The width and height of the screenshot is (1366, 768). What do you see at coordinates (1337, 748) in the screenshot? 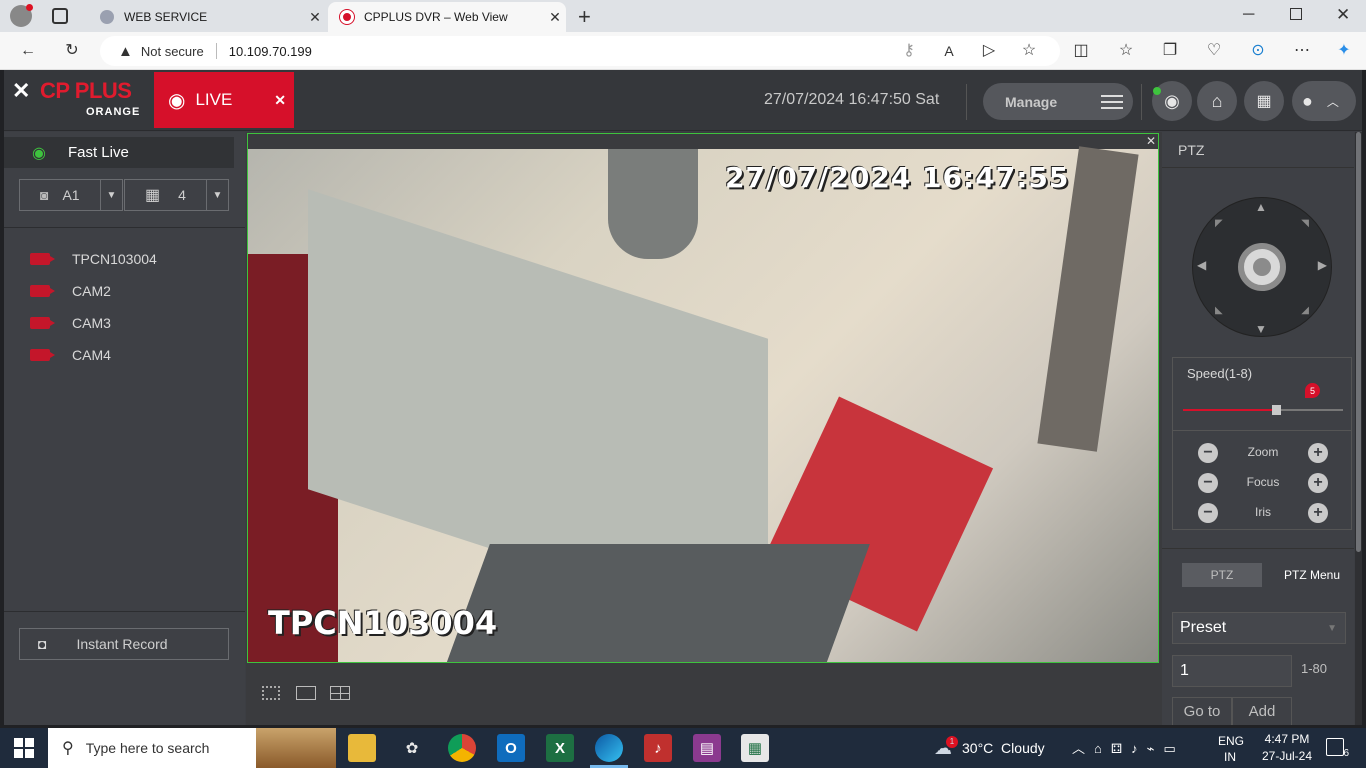
I see `notification-center-icon: 6` at bounding box center [1337, 748].